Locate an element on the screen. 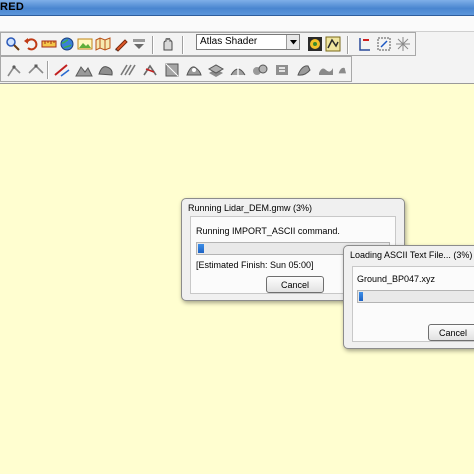  running-dialog-message: Running IMPORT_ASCII command. is located at coordinates (268, 231).